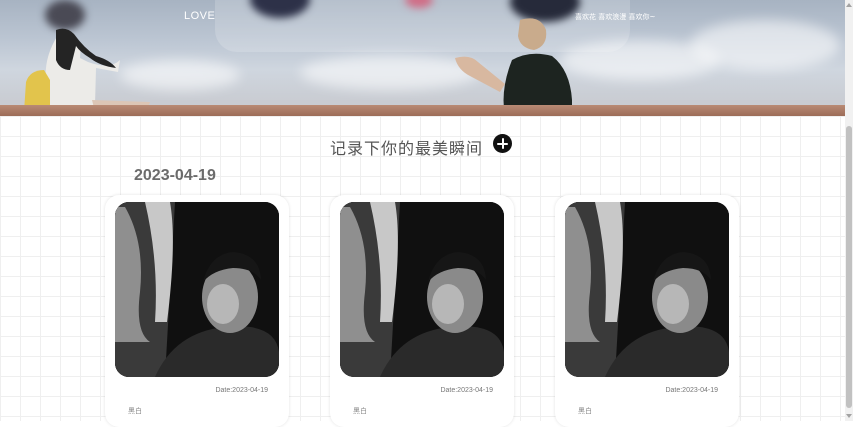 The height and width of the screenshot is (427, 853). What do you see at coordinates (175, 175) in the screenshot?
I see `date-group-heading: 2023-04-19` at bounding box center [175, 175].